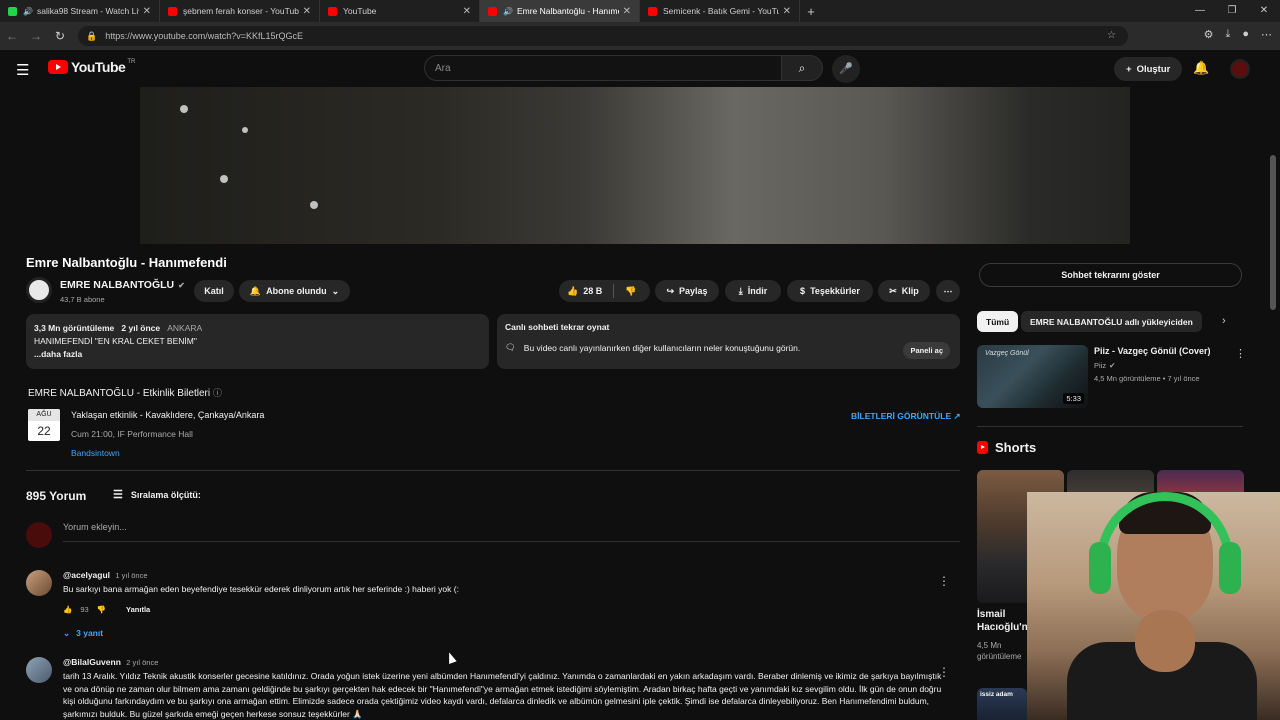 Image resolution: width=1280 pixels, height=720 pixels. What do you see at coordinates (86, 575) in the screenshot?
I see `comment-author: @acelyagul` at bounding box center [86, 575].